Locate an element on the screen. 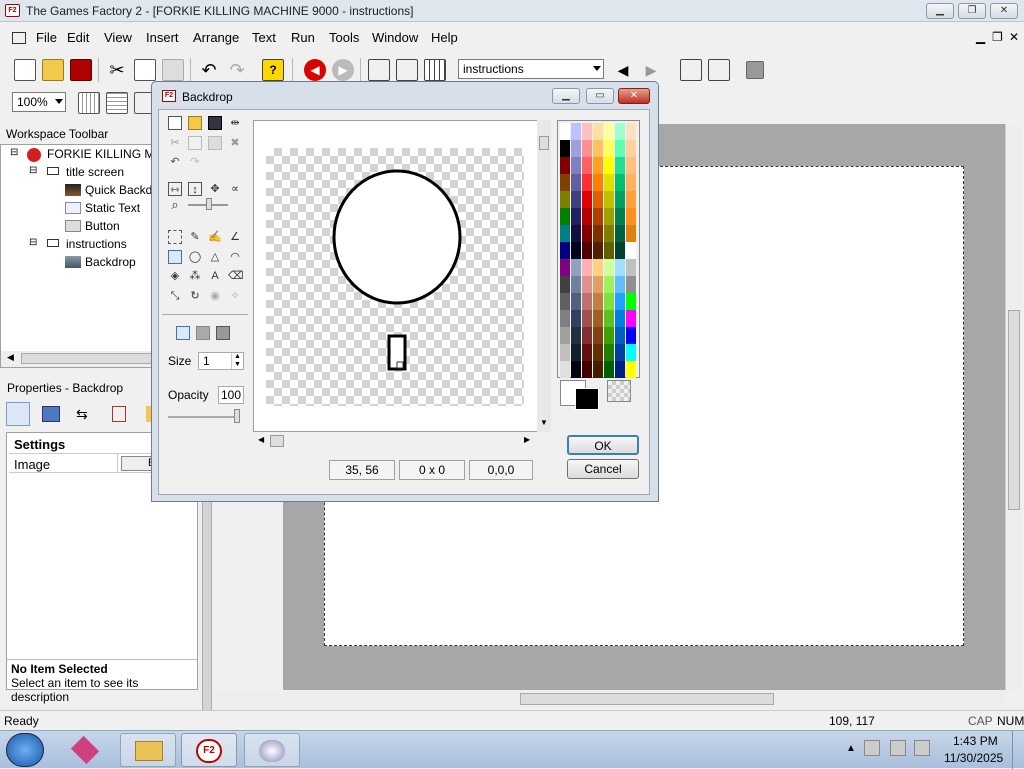  mdi-close-icon: ✕ is located at coordinates (1014, 37).